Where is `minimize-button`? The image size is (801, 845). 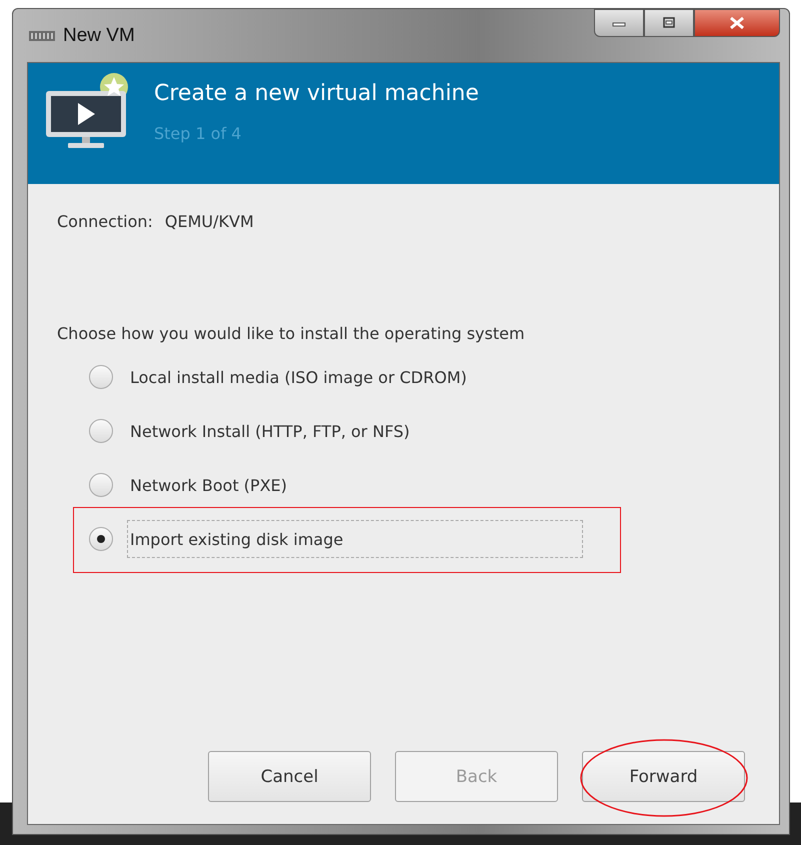 minimize-button is located at coordinates (619, 23).